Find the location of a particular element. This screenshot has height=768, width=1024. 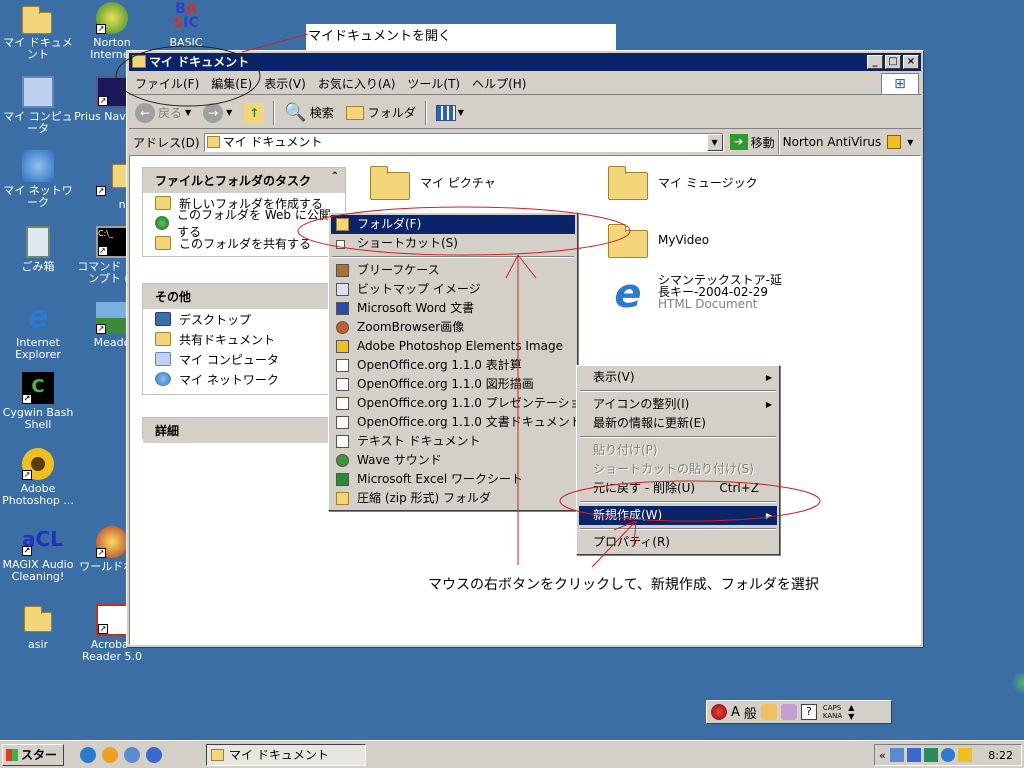

ime-tools-icon is located at coordinates (768, 712).